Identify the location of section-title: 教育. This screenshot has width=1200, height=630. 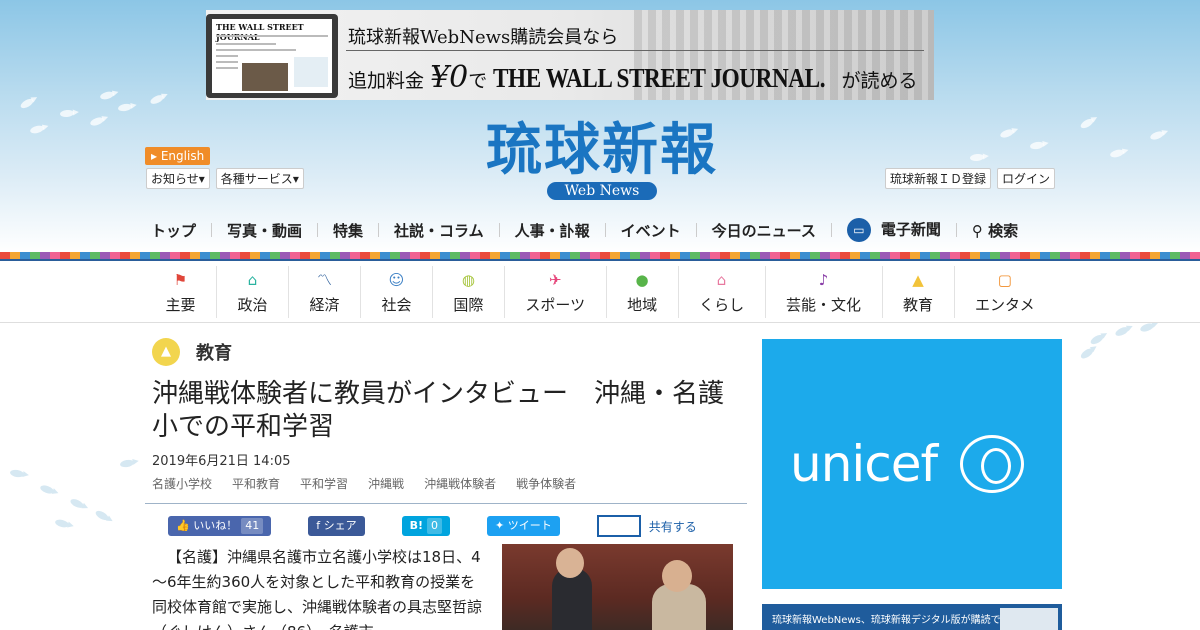
(214, 352).